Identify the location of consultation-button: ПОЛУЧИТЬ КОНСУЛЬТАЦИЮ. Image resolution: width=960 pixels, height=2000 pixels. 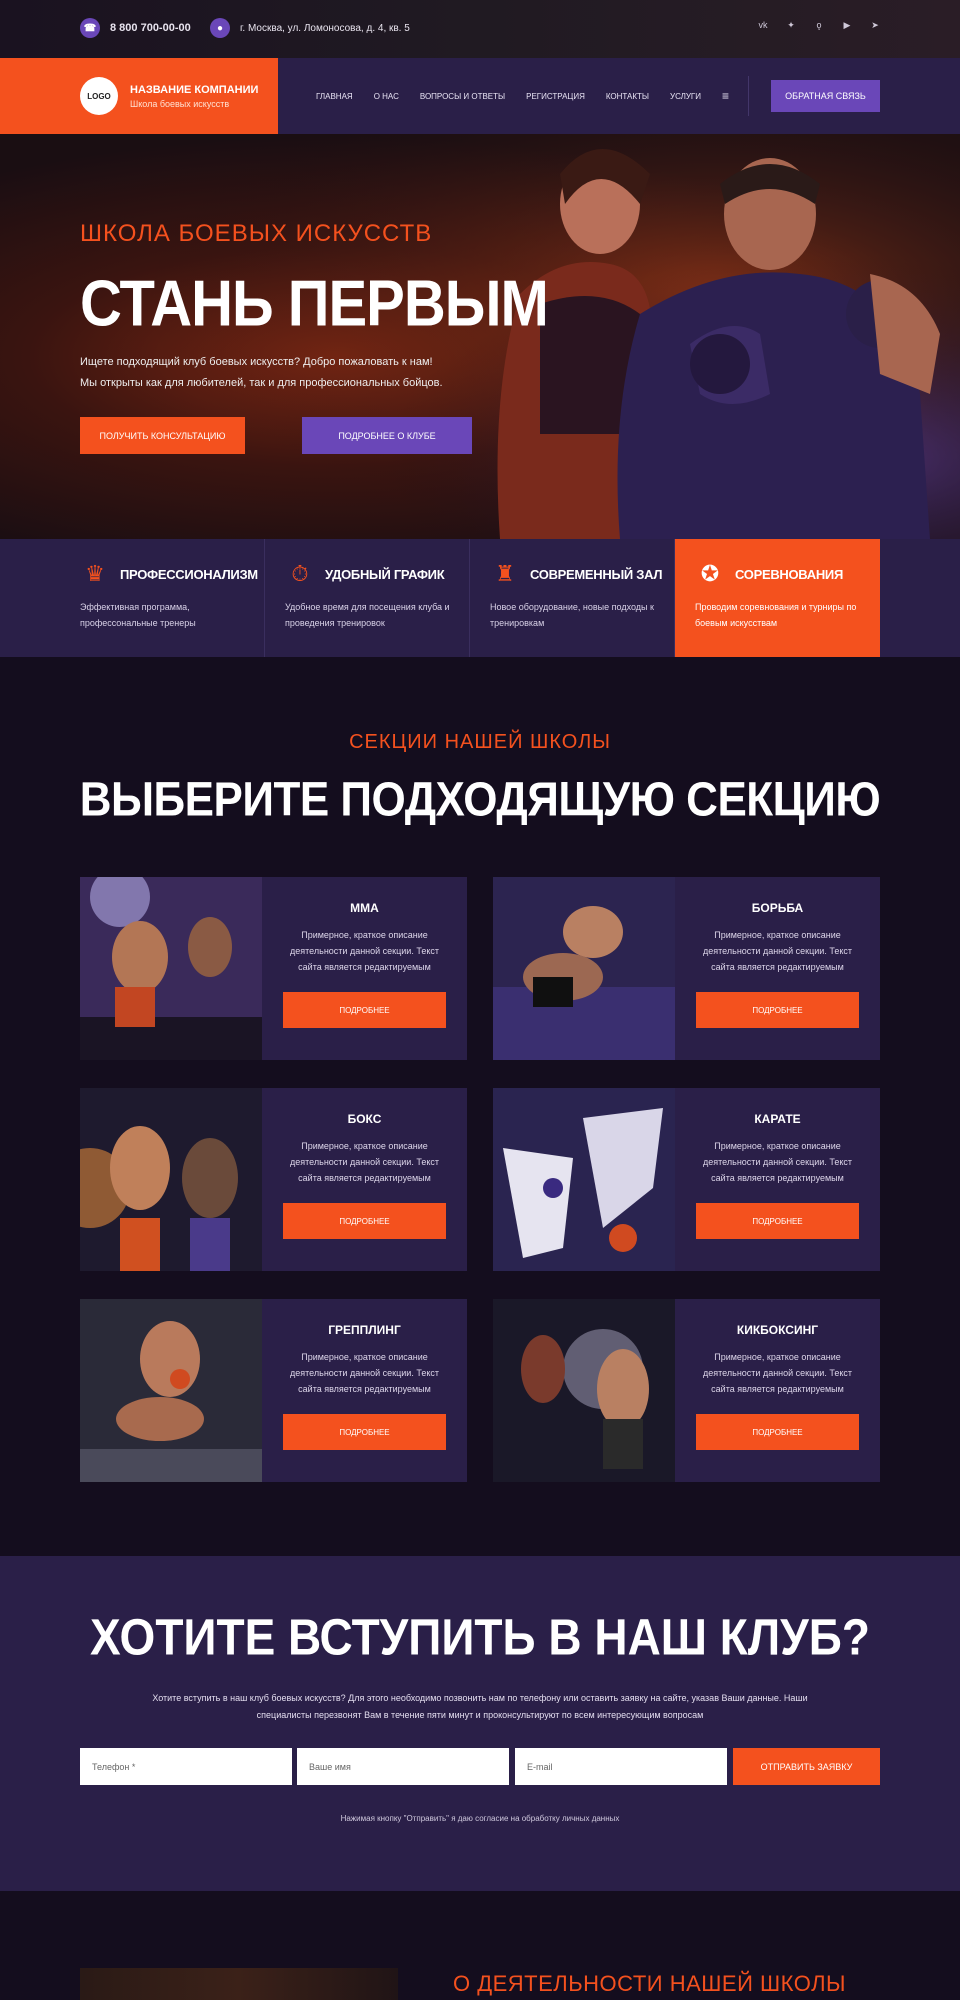
(162, 435).